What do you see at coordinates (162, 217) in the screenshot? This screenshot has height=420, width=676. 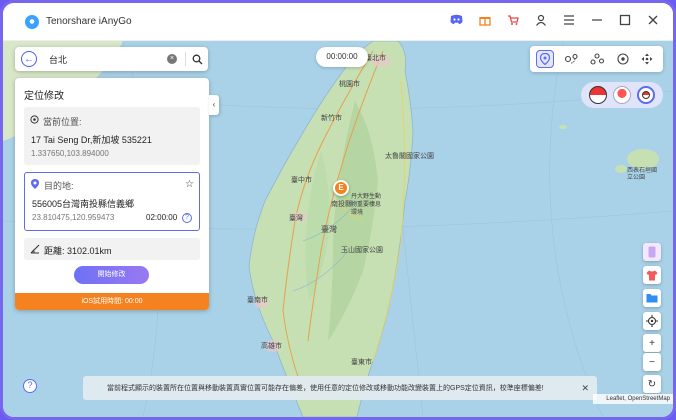 I see `destination-time: 02:00:00` at bounding box center [162, 217].